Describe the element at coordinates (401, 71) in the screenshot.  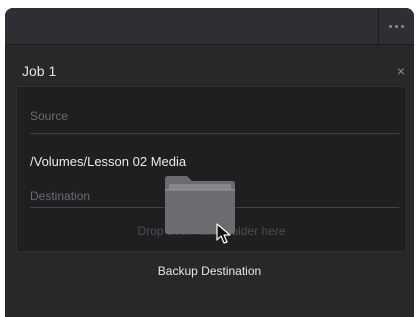
I see `close-icon: ×` at that location.